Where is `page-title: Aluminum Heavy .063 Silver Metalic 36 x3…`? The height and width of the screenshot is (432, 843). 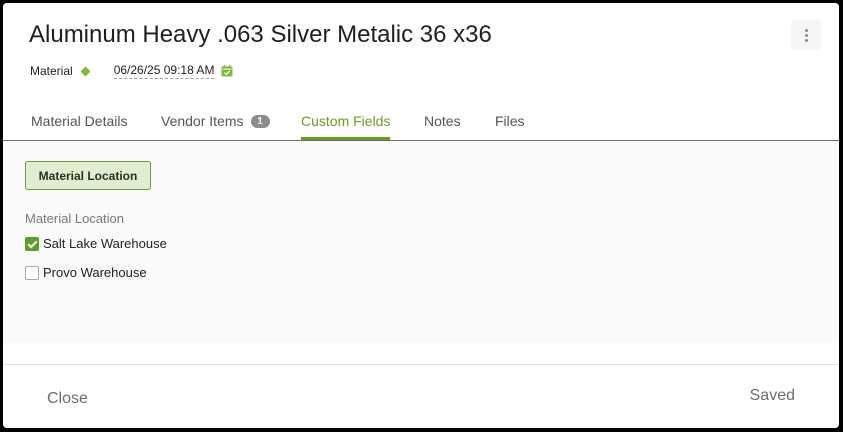
page-title: Aluminum Heavy .063 Silver Metalic 36 x3… is located at coordinates (260, 34).